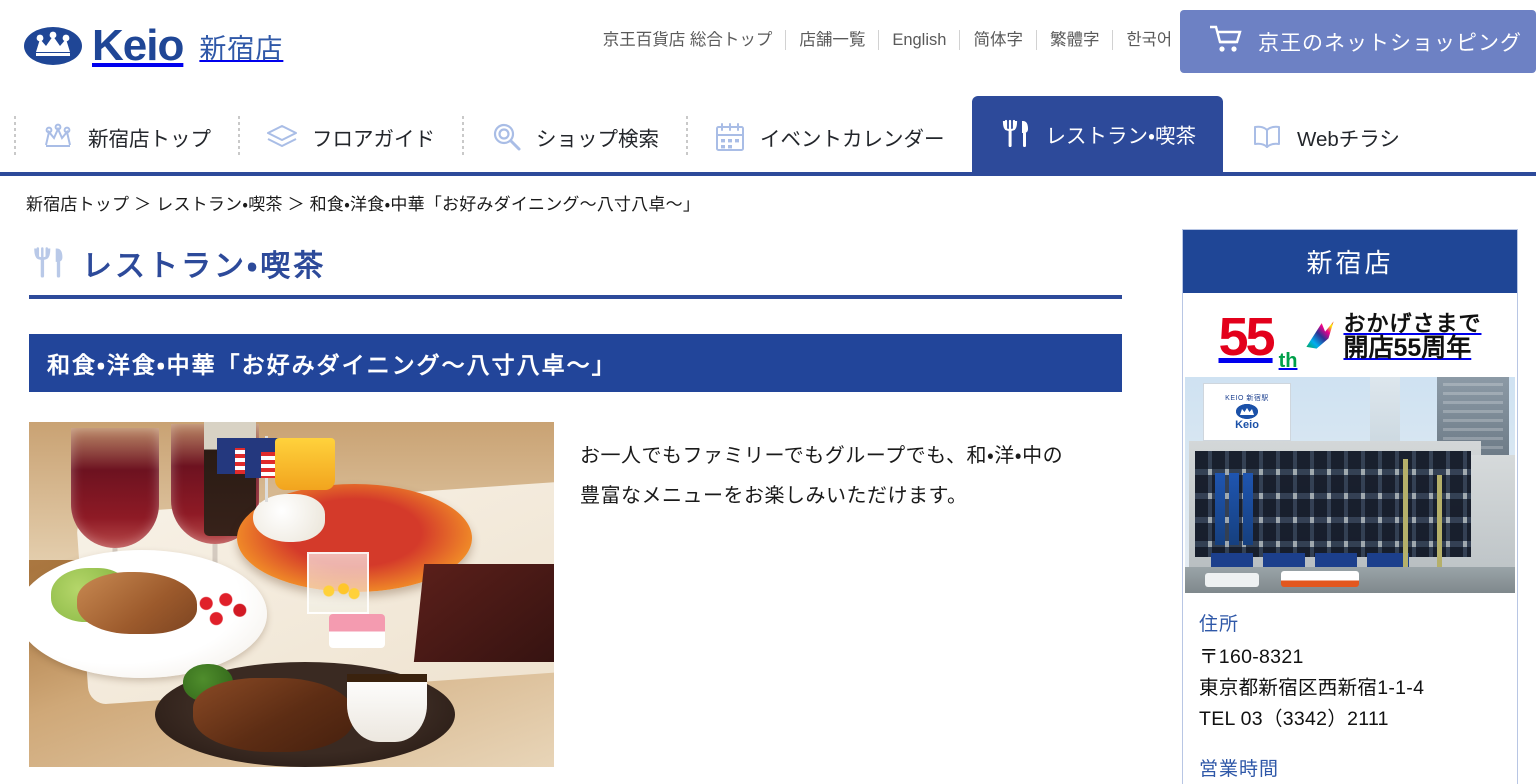  Describe the element at coordinates (597, 139) in the screenshot. I see `nav-label: ショップ検索` at that location.